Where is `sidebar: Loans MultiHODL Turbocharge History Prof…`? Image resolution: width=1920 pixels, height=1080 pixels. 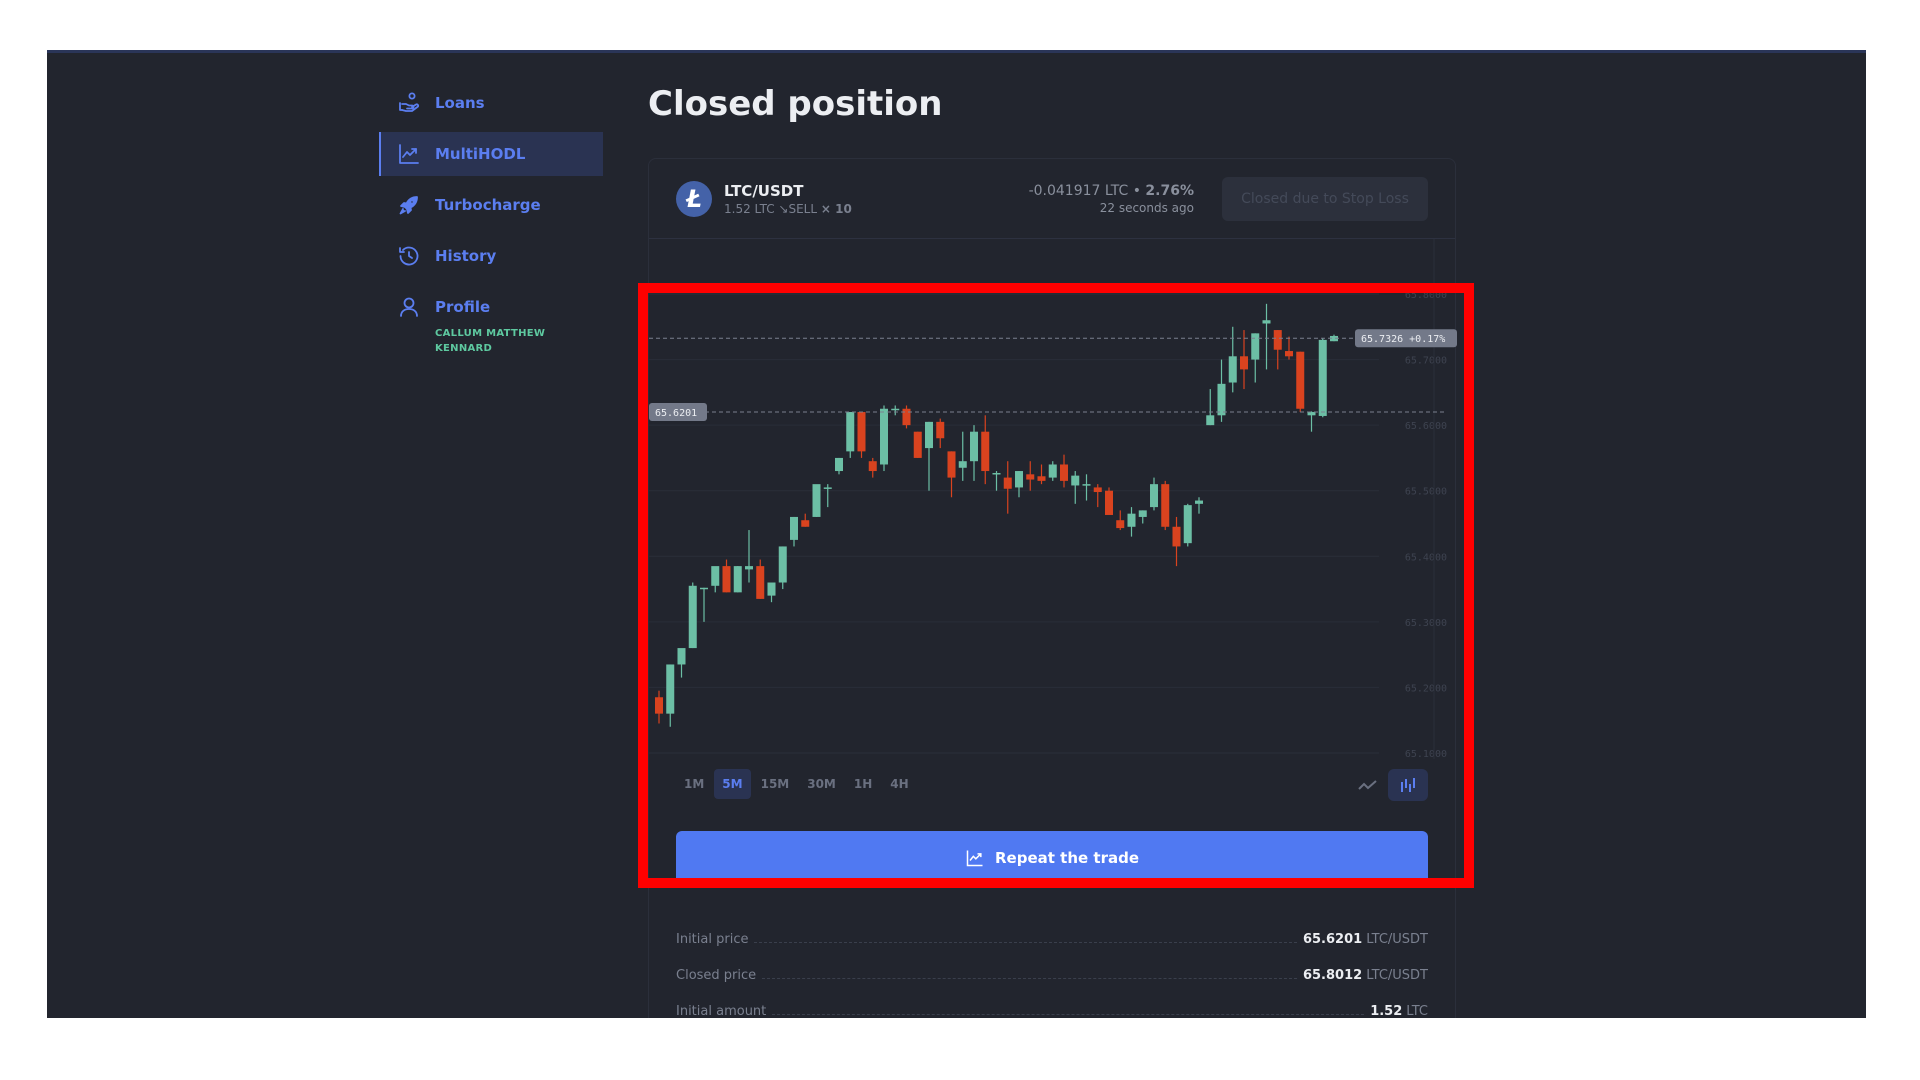
sidebar: Loans MultiHODL Turbocharge History Prof… is located at coordinates (491, 218).